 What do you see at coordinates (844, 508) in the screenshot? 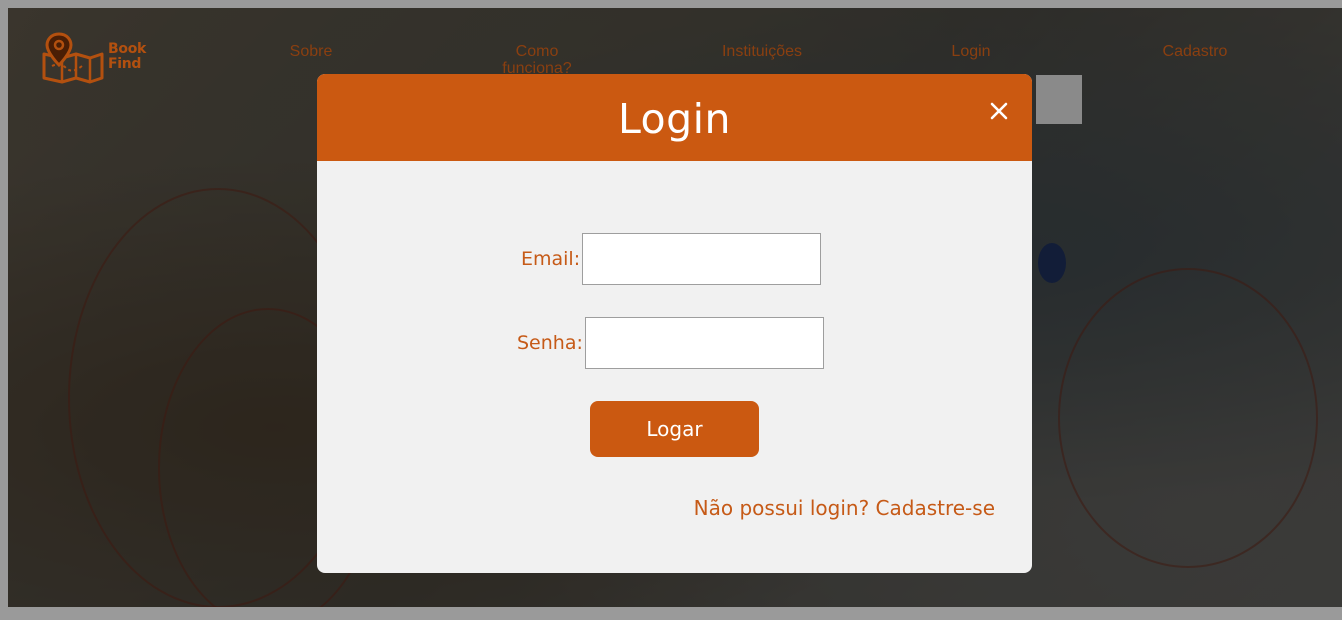
I see `signup-link: Não possui login? Cadastre-se` at bounding box center [844, 508].